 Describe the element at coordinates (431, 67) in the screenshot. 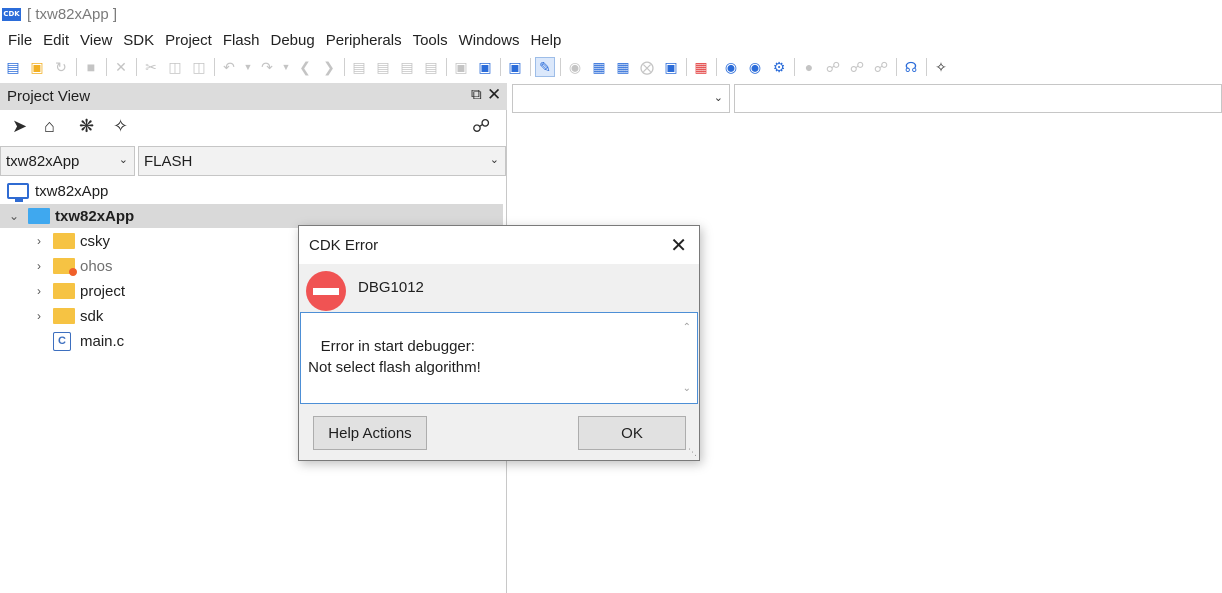

I see `stop-build-icon: ▤` at that location.